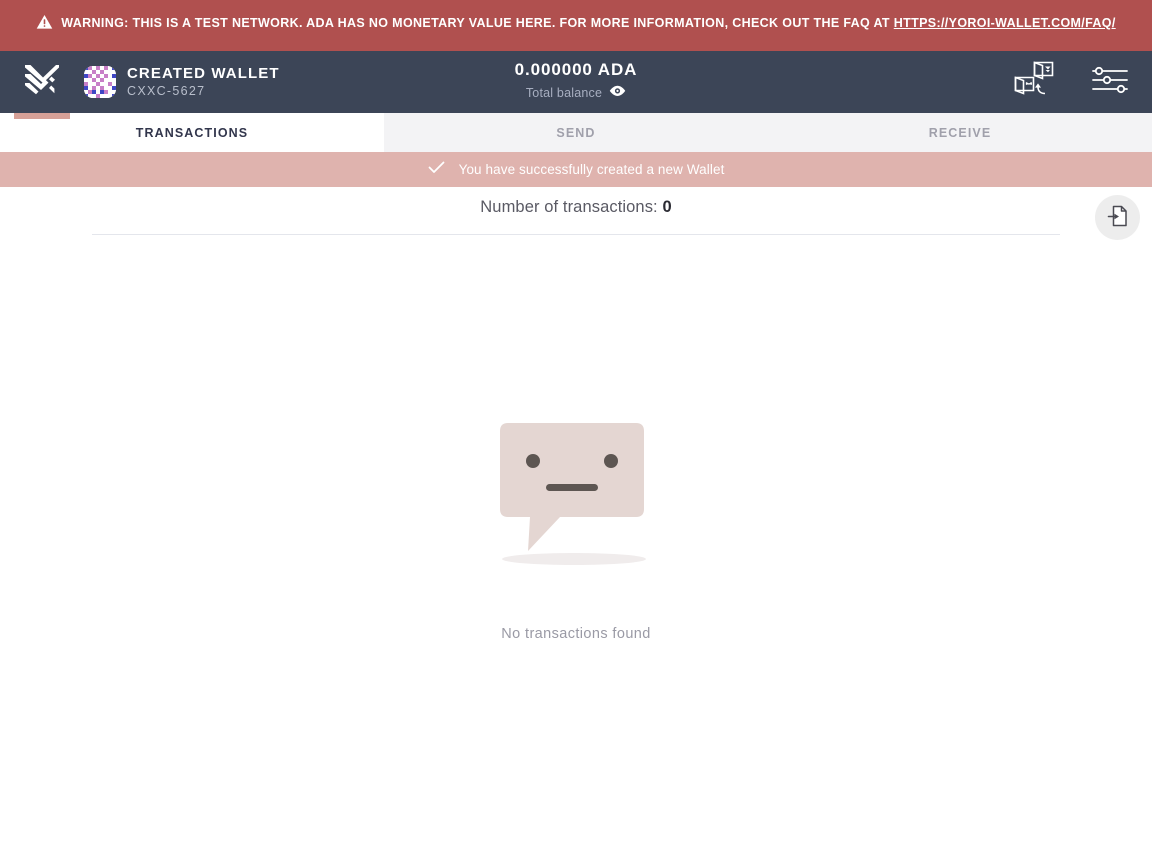  What do you see at coordinates (436, 170) in the screenshot?
I see `check-icon` at bounding box center [436, 170].